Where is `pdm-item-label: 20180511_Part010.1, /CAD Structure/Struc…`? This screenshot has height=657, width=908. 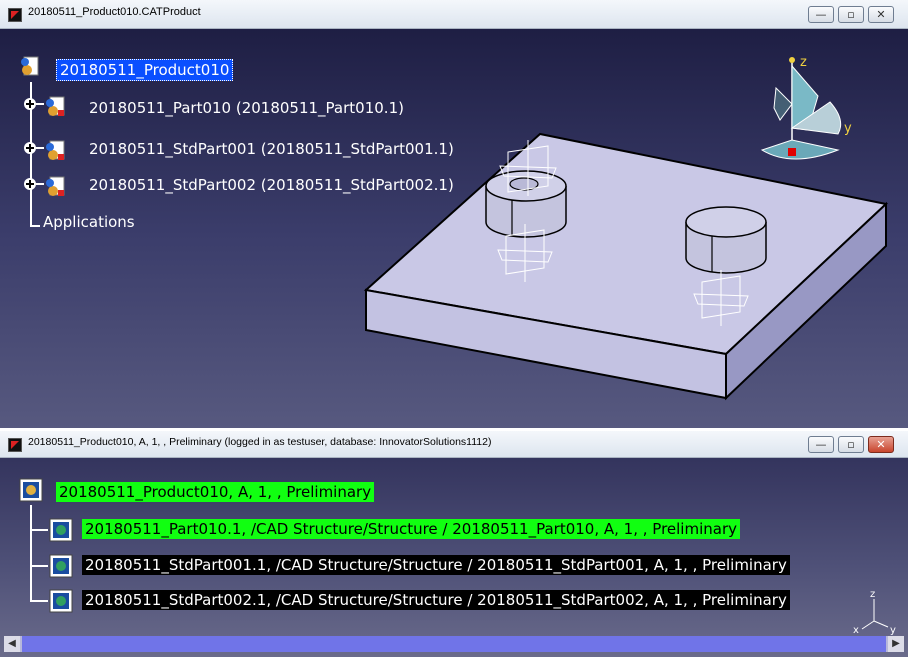 pdm-item-label: 20180511_Part010.1, /CAD Structure/Struc… is located at coordinates (411, 529).